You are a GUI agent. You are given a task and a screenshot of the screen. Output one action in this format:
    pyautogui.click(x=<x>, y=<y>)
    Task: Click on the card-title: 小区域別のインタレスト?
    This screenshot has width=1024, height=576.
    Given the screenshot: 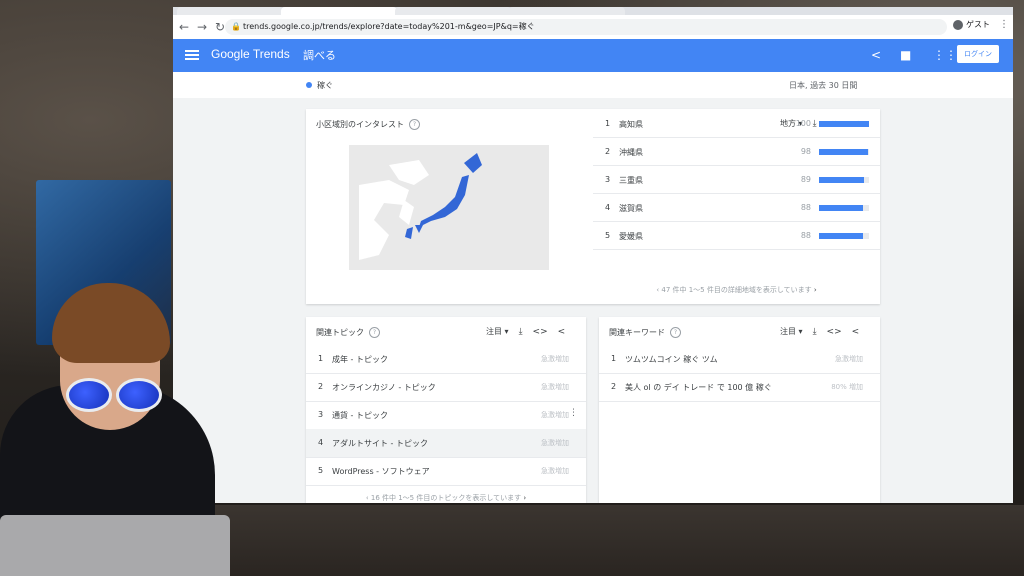 What is the action you would take?
    pyautogui.click(x=368, y=124)
    